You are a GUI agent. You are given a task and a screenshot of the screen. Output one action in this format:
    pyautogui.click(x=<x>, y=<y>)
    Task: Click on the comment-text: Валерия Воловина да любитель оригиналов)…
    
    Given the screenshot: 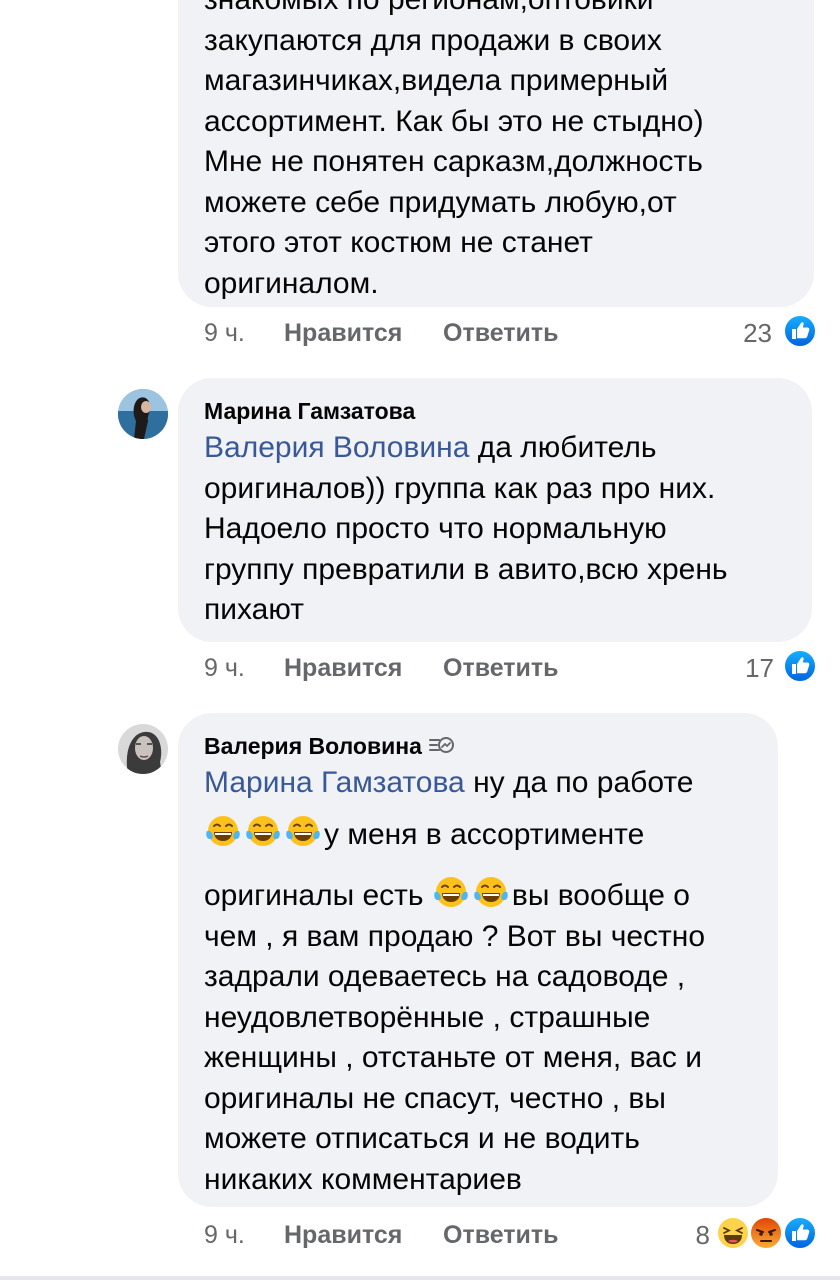 What is the action you would take?
    pyautogui.click(x=466, y=528)
    